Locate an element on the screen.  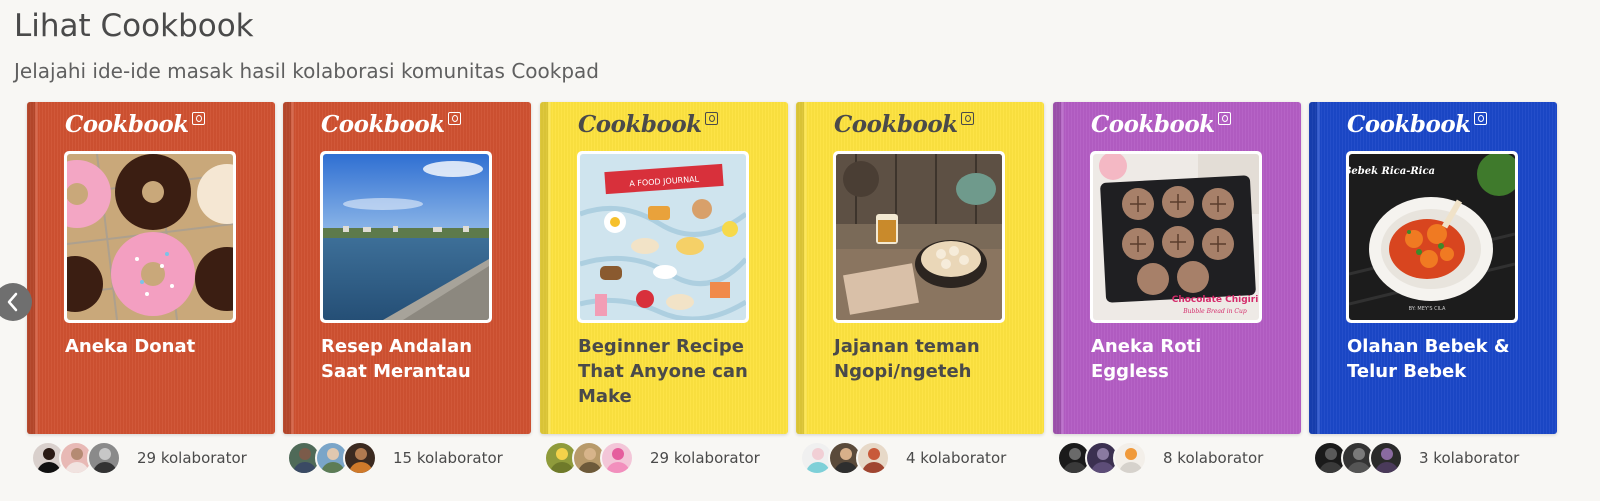
cover-photo-frame: Chocolate Chigiri Bubble Bread in Cup is located at coordinates (1176, 237).